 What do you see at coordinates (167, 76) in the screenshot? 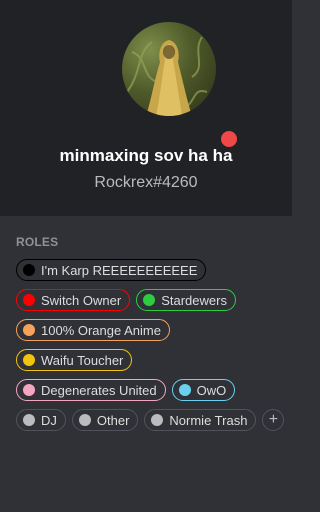
I see `avatar-image` at bounding box center [167, 76].